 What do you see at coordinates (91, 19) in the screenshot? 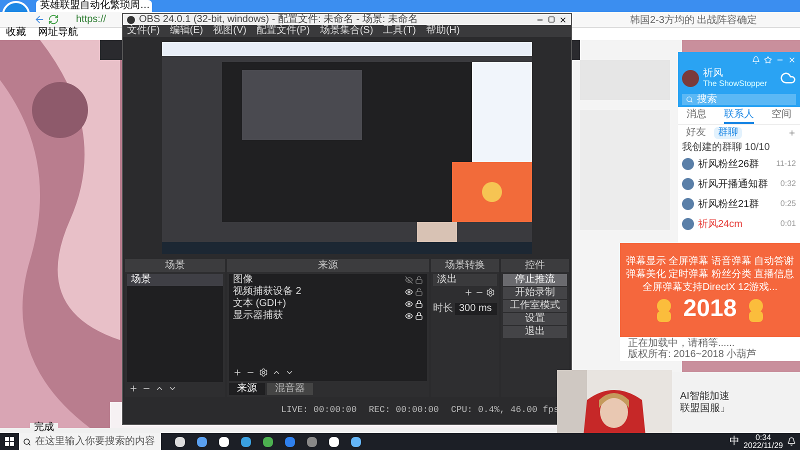
I see `address-field: https://` at bounding box center [91, 19].